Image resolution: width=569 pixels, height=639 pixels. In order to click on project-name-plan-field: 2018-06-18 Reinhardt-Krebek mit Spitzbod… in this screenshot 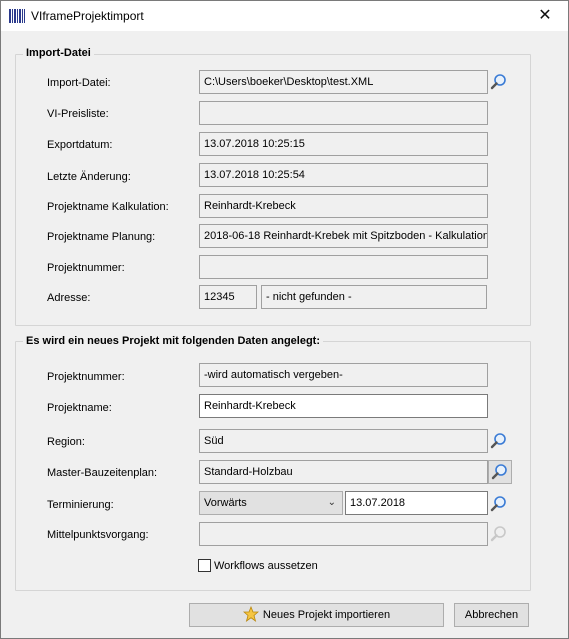, I will do `click(343, 236)`.